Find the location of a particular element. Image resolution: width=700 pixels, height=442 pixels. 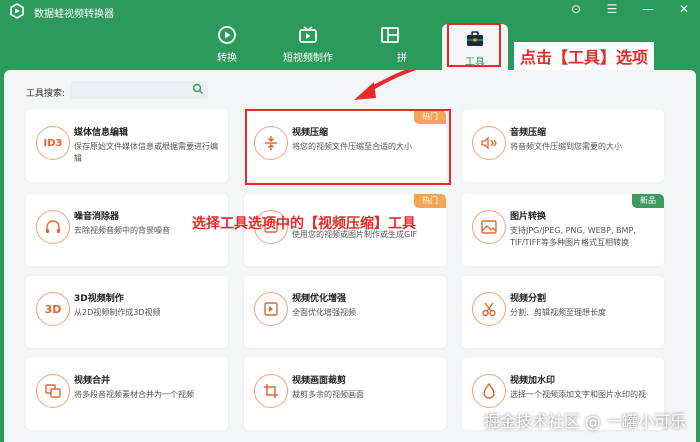

top-callout: 点击【工具】选项 is located at coordinates (584, 56).